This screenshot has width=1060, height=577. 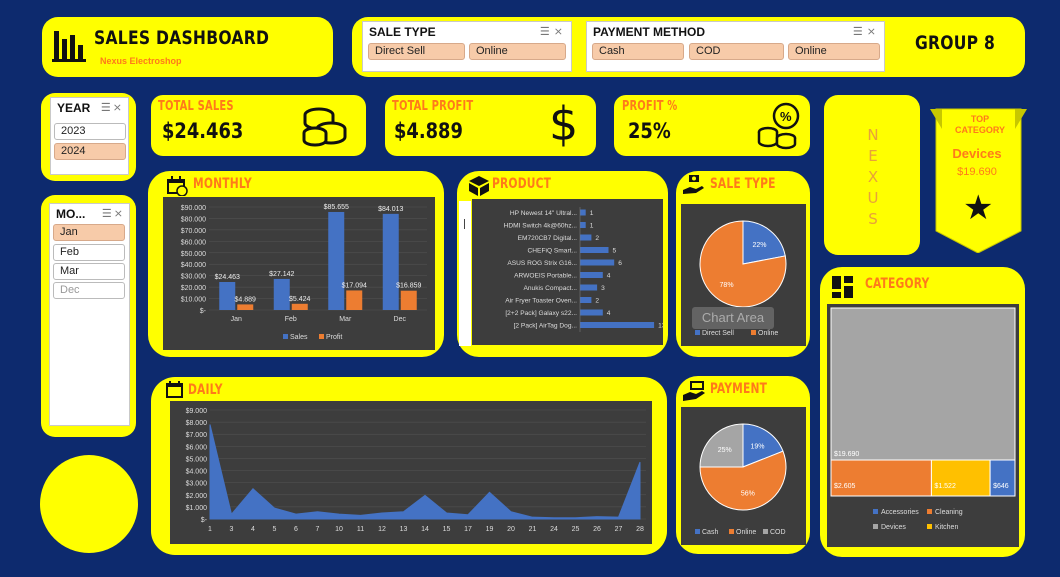 What do you see at coordinates (490, 125) in the screenshot?
I see `kpi-total-profit: TOTAL PROFIT $4.889 $` at bounding box center [490, 125].